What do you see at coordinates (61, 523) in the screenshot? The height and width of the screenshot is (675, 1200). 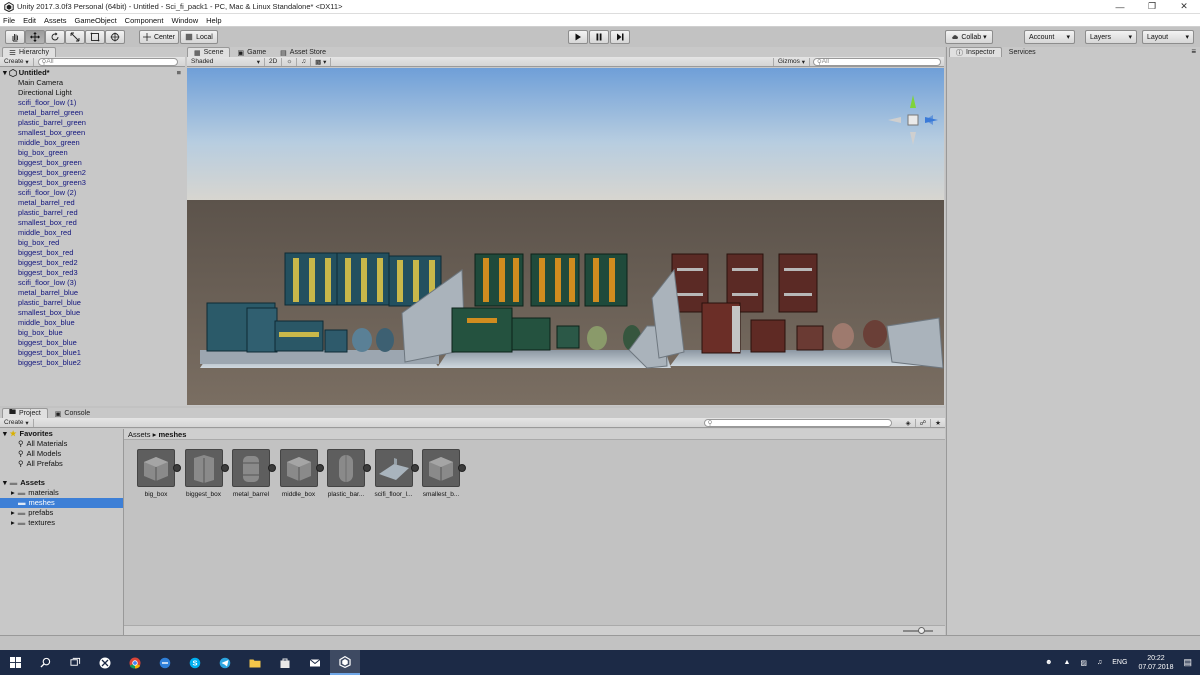 I see `folder-textures: ▸ ▬ textures` at bounding box center [61, 523].